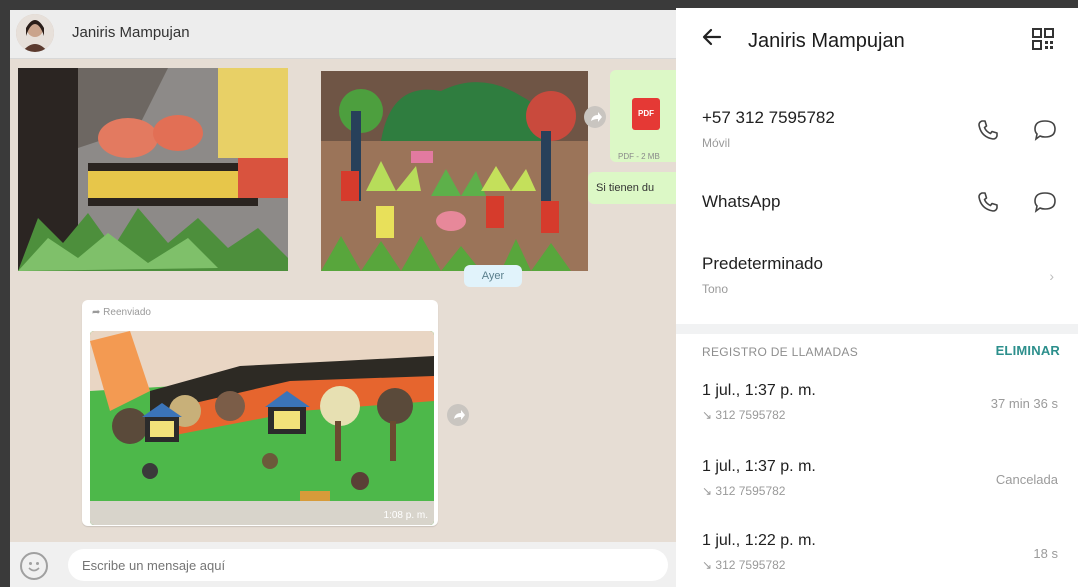 Image resolution: width=1078 pixels, height=587 pixels. What do you see at coordinates (877, 130) in the screenshot?
I see `phone-row: +57 312 7595782 Móvil` at bounding box center [877, 130].